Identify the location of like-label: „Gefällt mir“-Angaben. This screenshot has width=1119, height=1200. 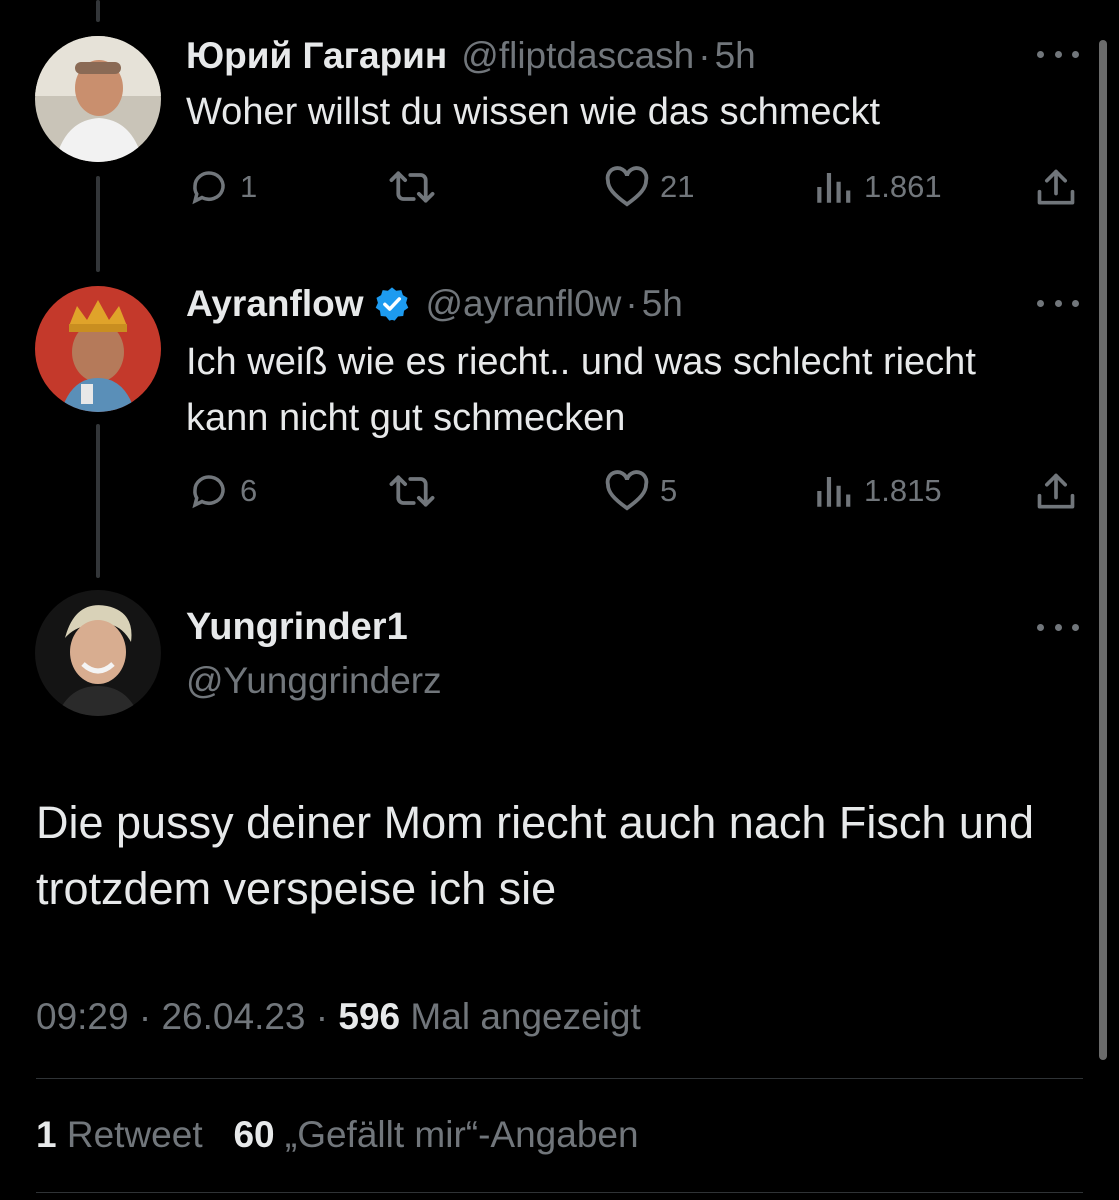
(461, 1134).